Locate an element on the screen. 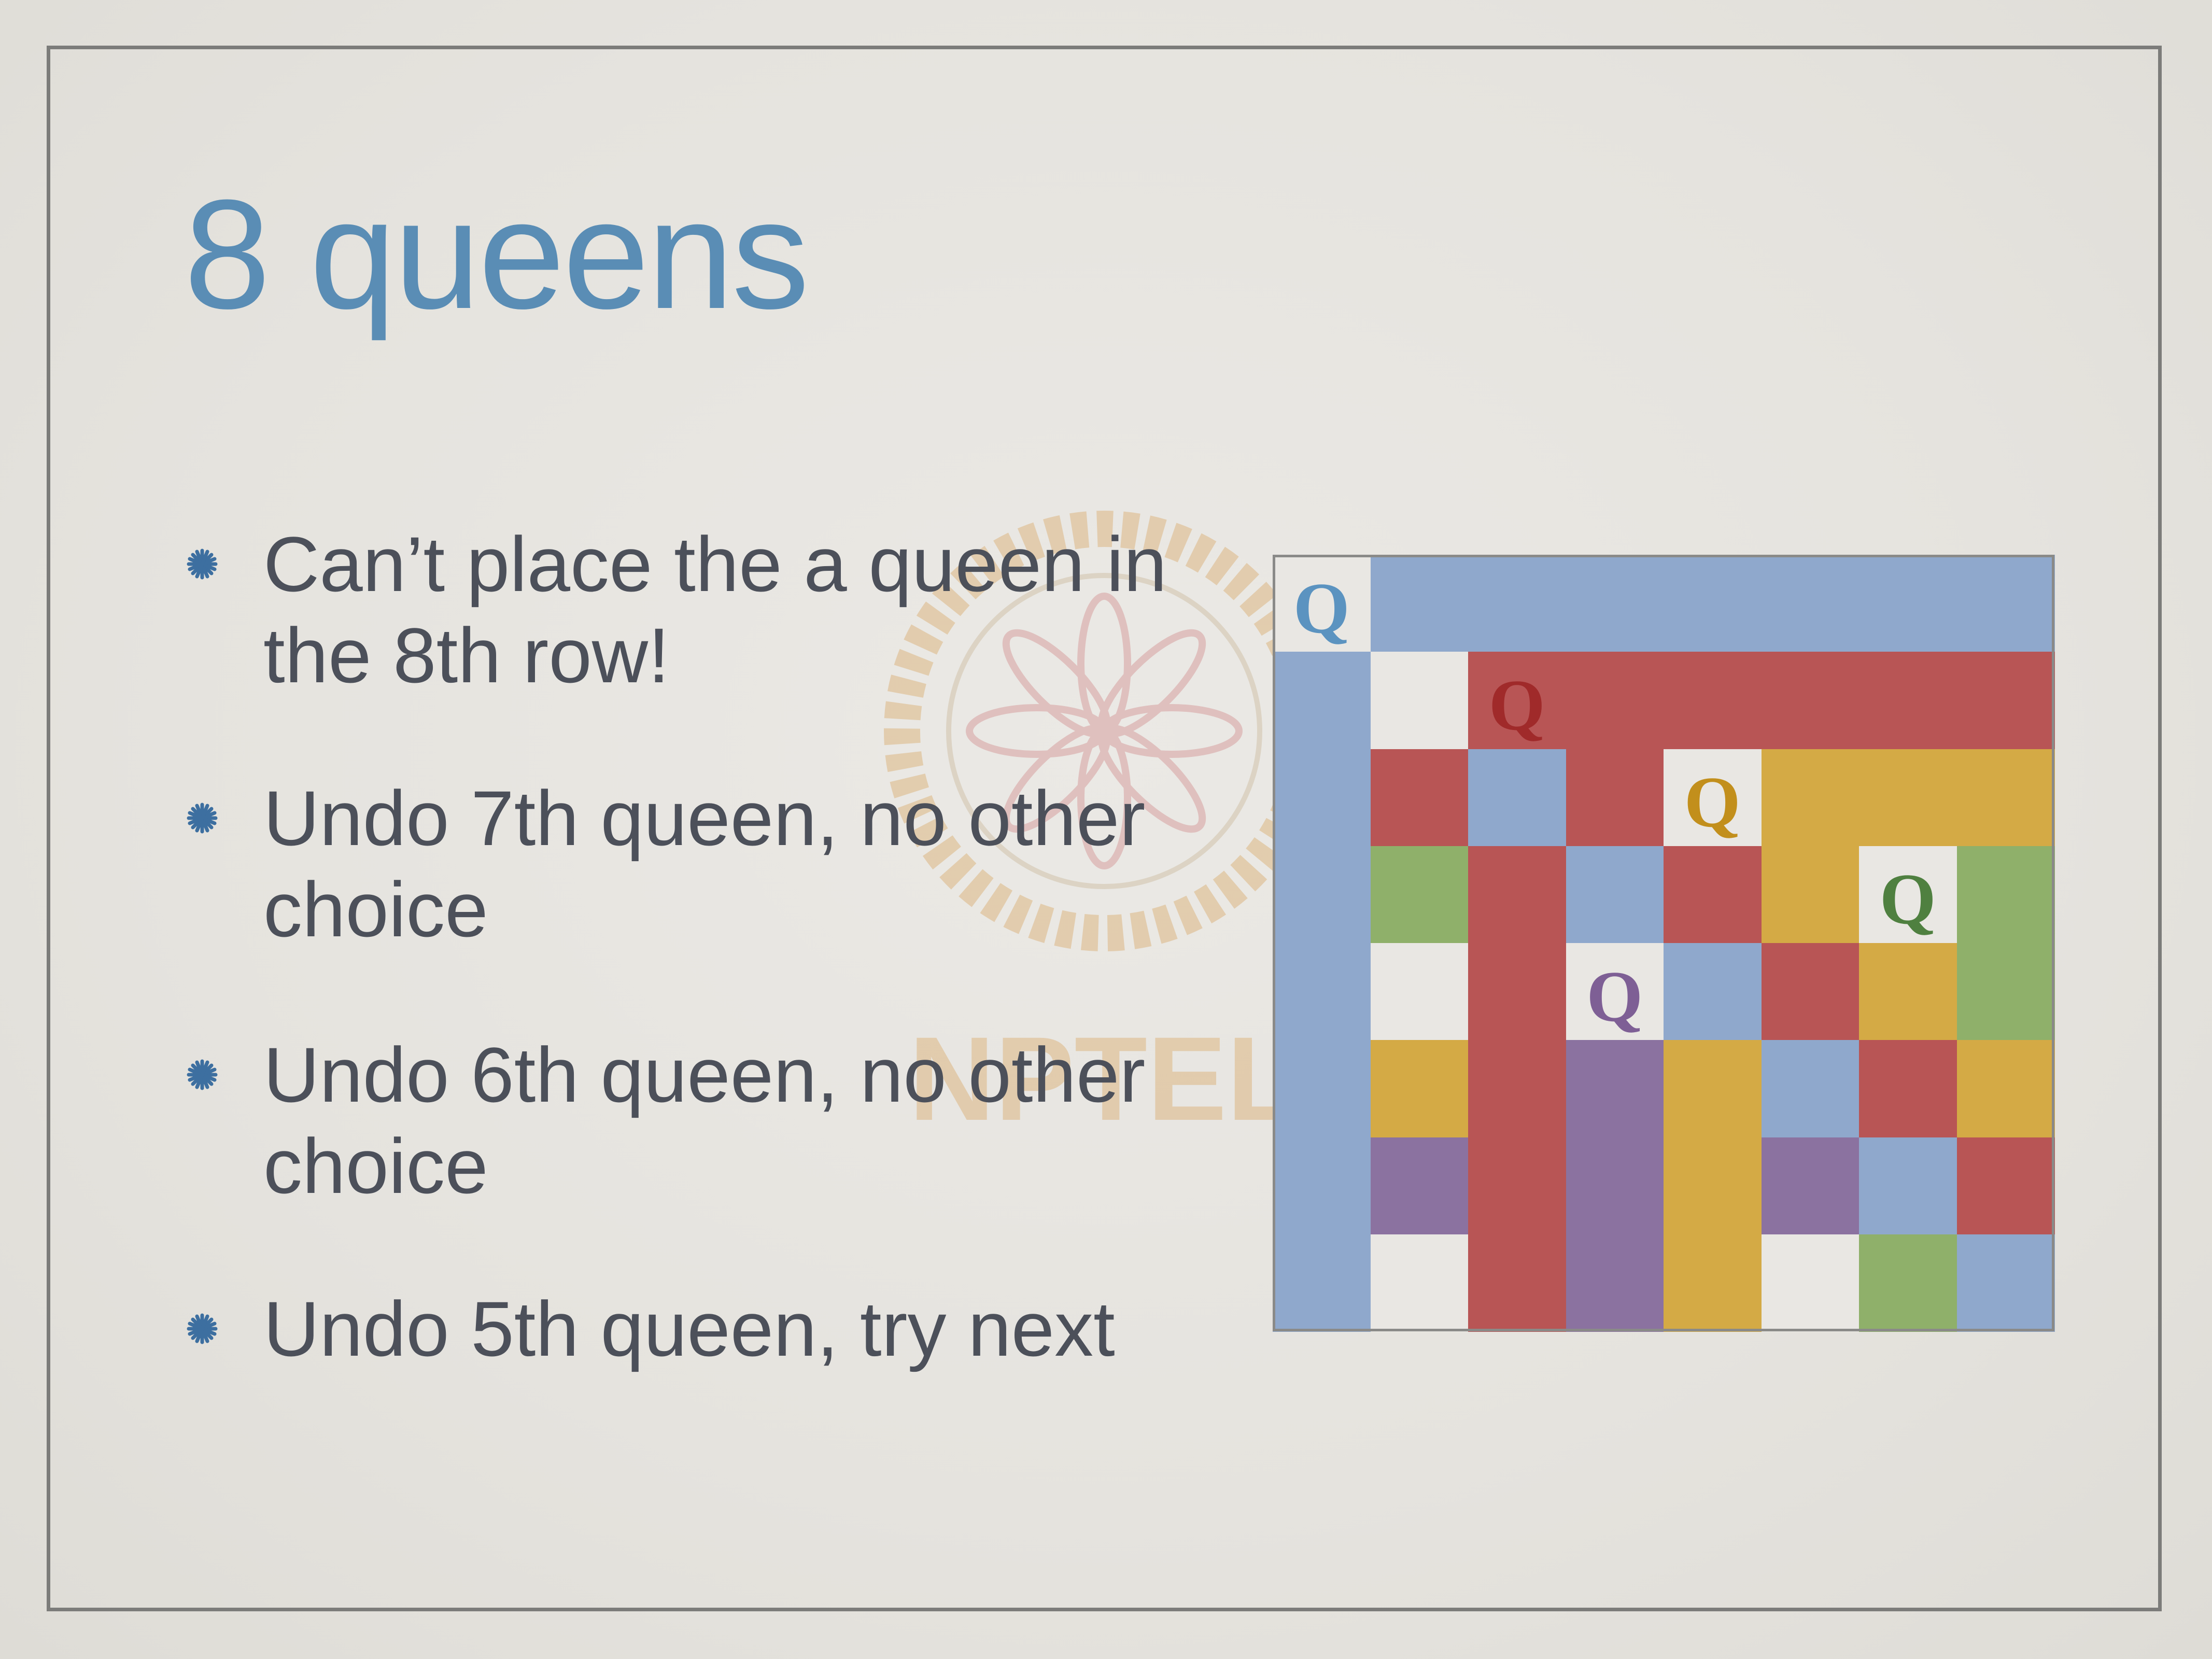 Image resolution: width=2212 pixels, height=1659 pixels. bullet-line: Undo 5th queen, try next is located at coordinates (689, 1328).